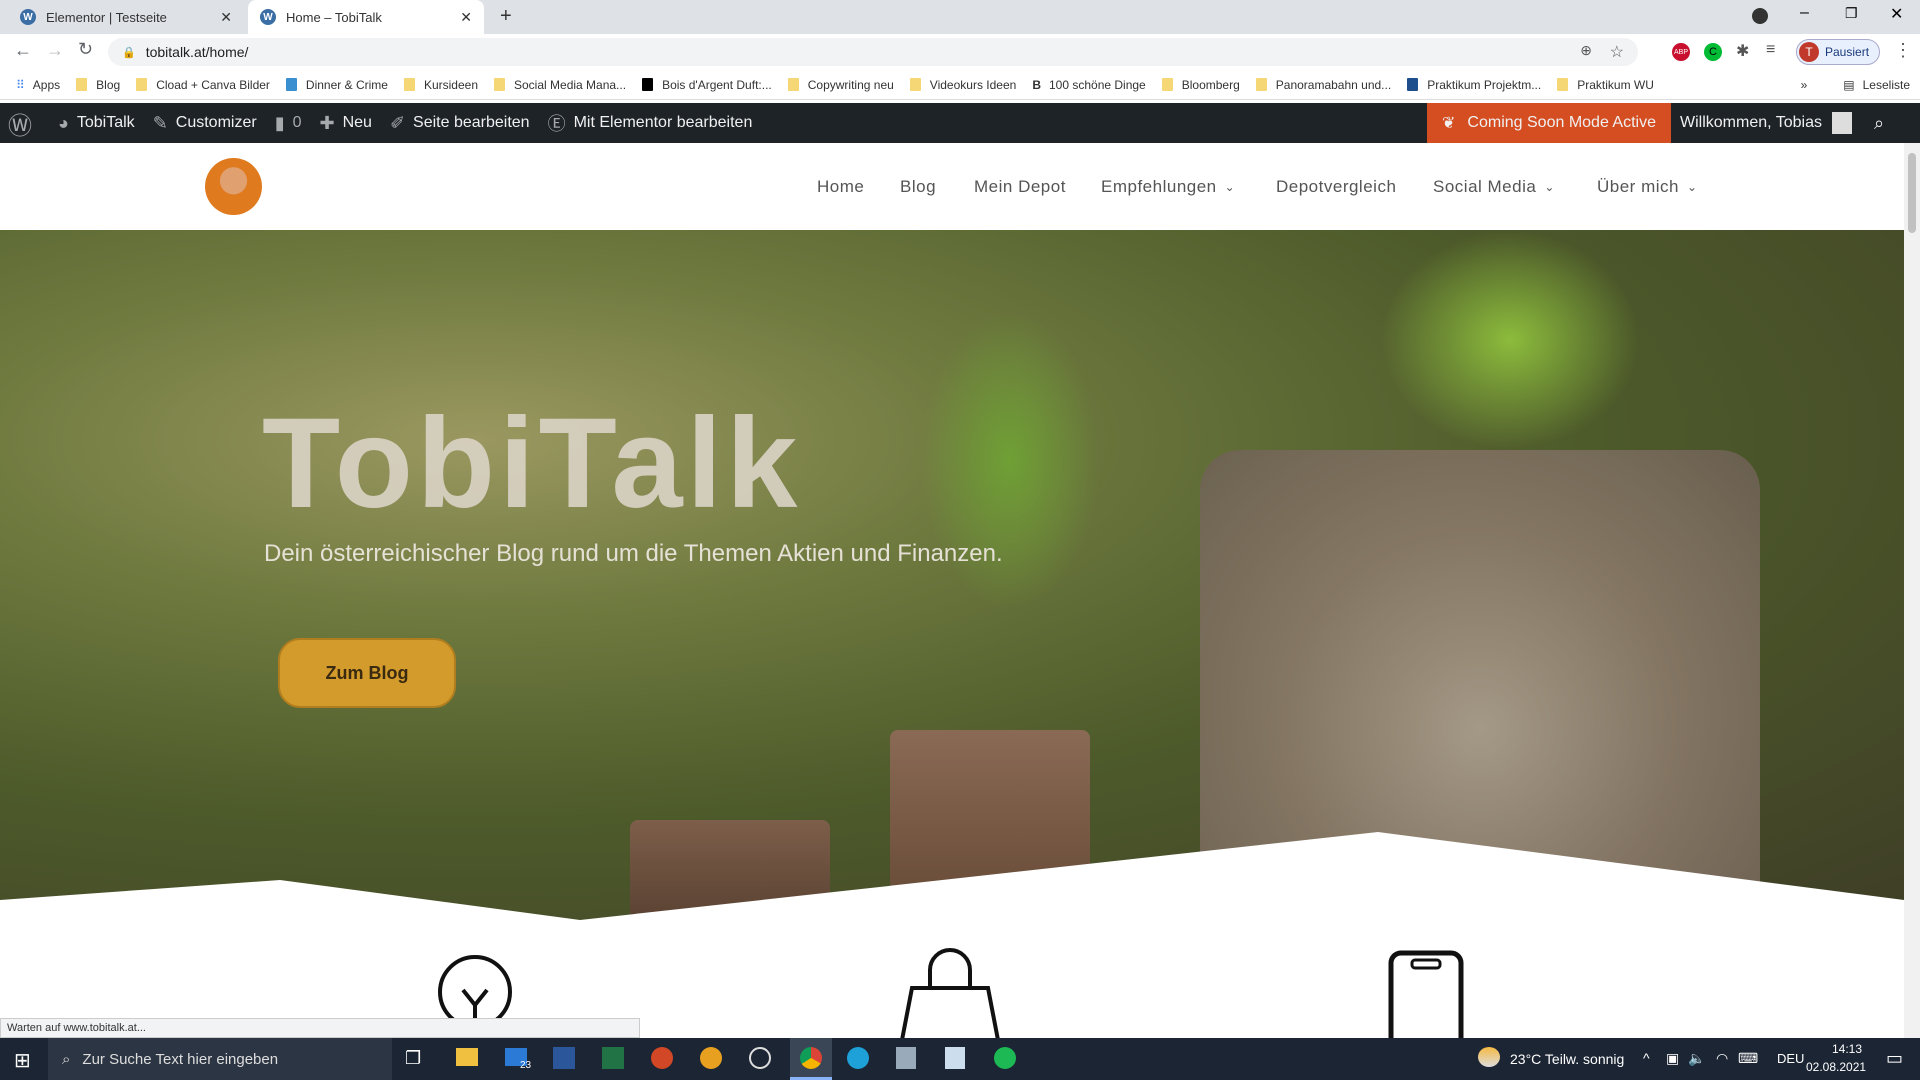 Image resolution: width=1920 pixels, height=1080 pixels. What do you see at coordinates (197, 52) in the screenshot?
I see `url-text: tobitalk.at/home/` at bounding box center [197, 52].